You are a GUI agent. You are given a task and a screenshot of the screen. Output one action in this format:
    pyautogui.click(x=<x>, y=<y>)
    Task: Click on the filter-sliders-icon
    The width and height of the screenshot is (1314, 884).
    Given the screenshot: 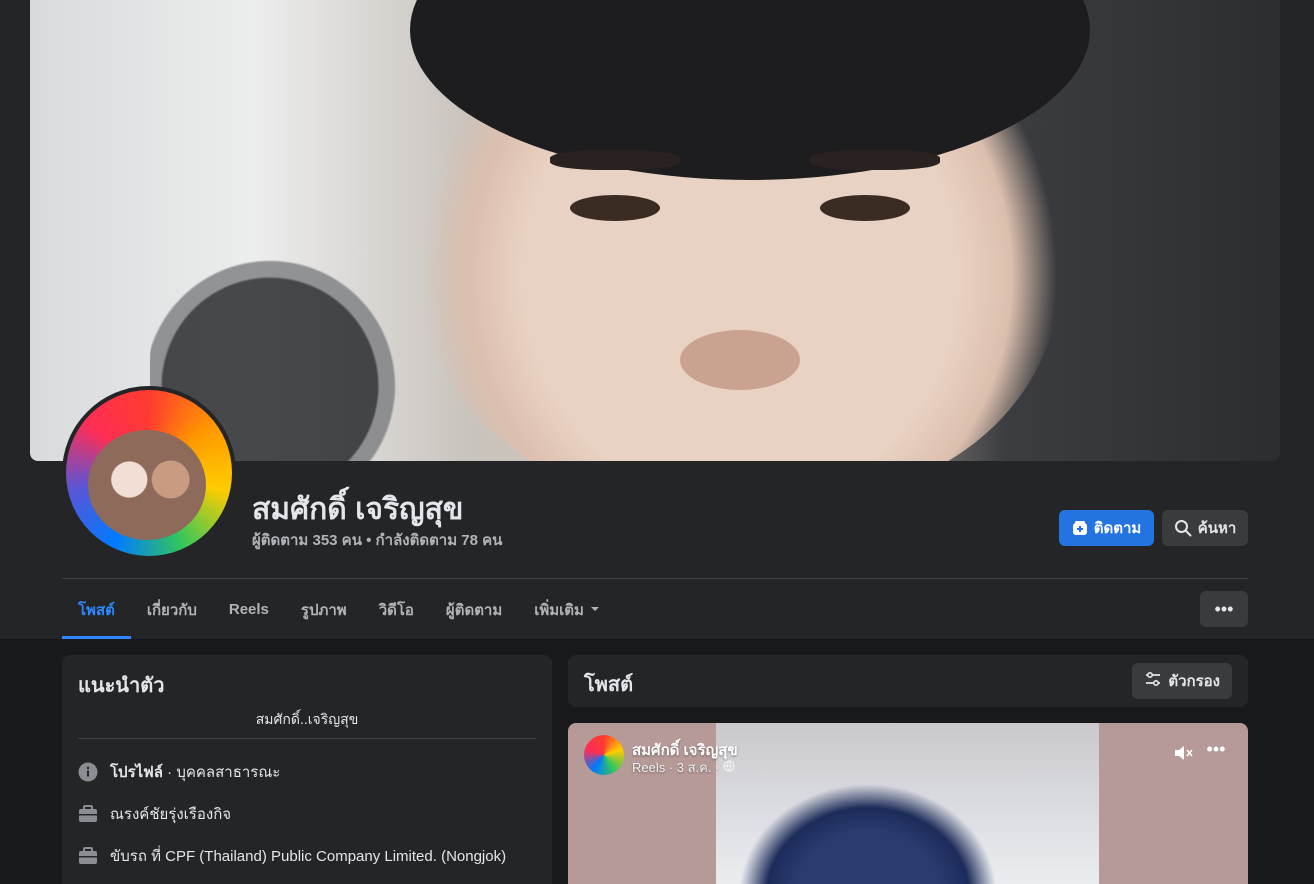 What is the action you would take?
    pyautogui.click(x=1153, y=681)
    